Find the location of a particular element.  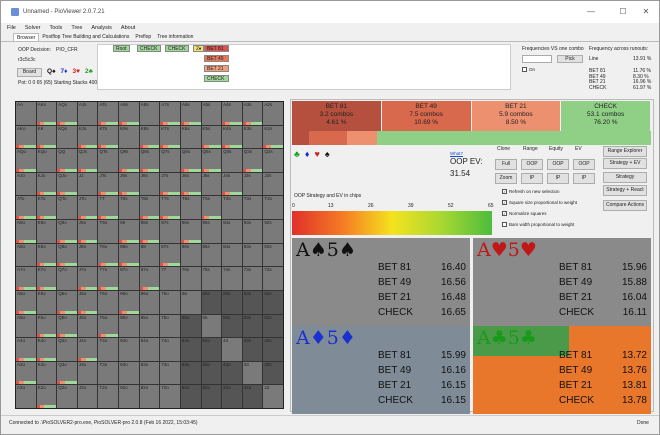

hand-cell: J4o is located at coordinates (87, 349).